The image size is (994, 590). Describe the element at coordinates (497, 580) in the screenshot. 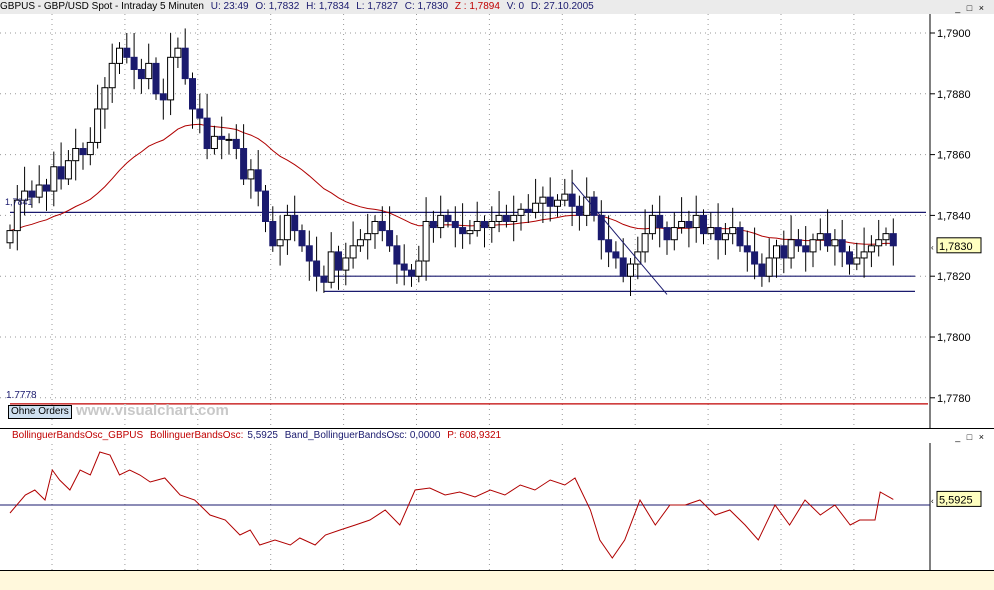

I see `time-axis` at that location.